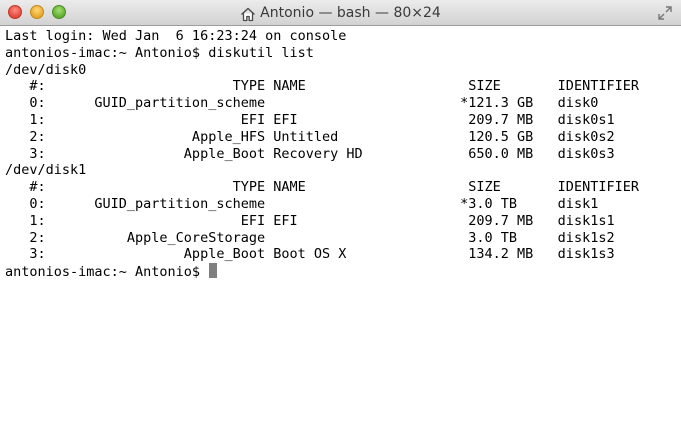  I want to click on prompt-line: antonios-imac:~ Antonio$, so click(343, 271).